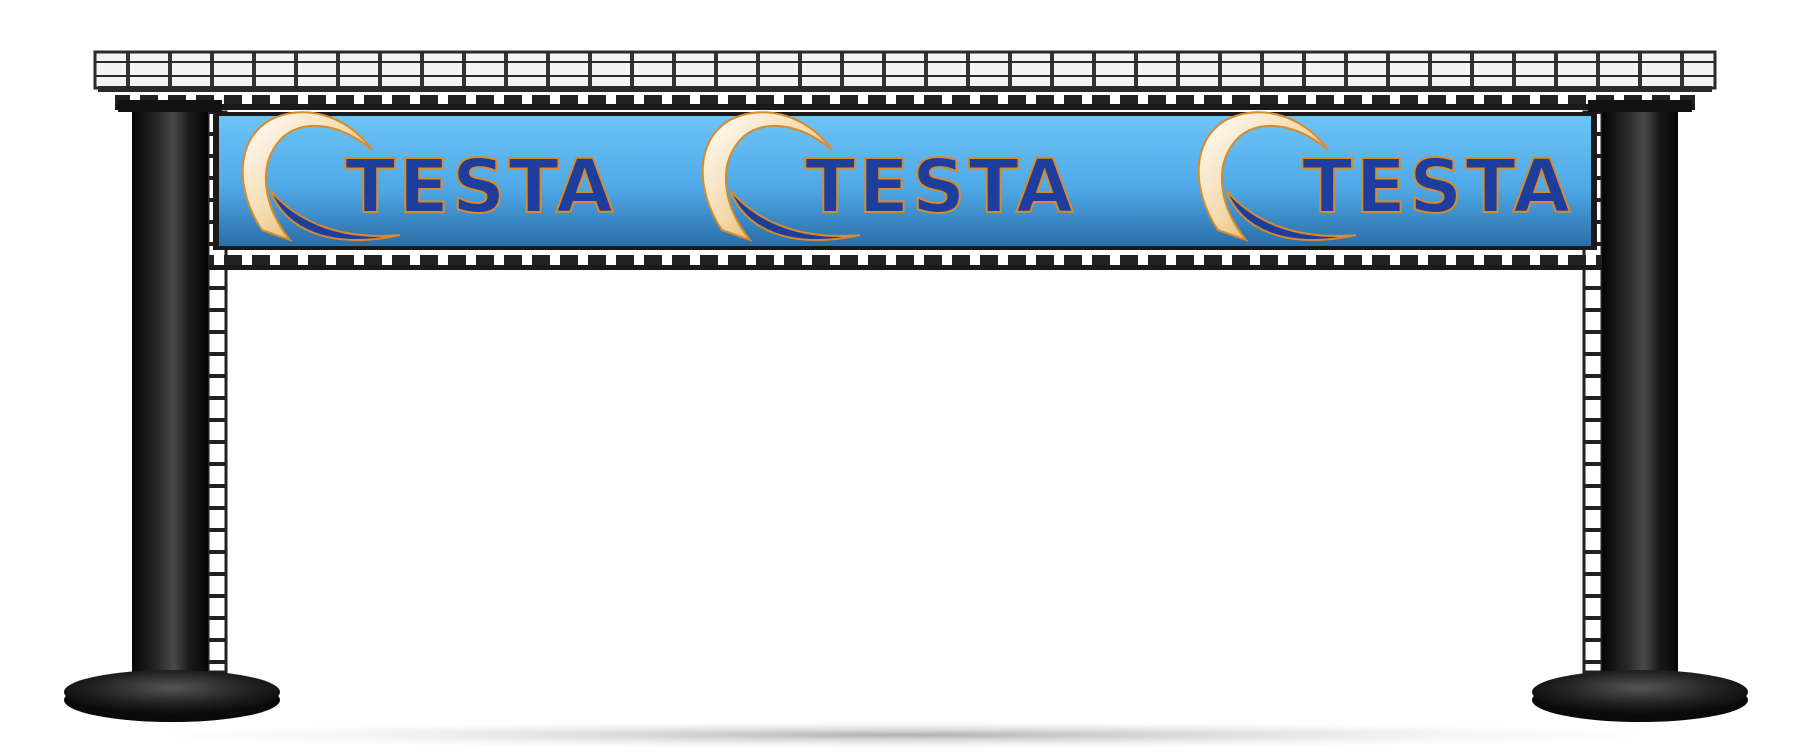 The width and height of the screenshot is (1810, 756). Describe the element at coordinates (170, 394) in the screenshot. I see `left-pillar` at that location.